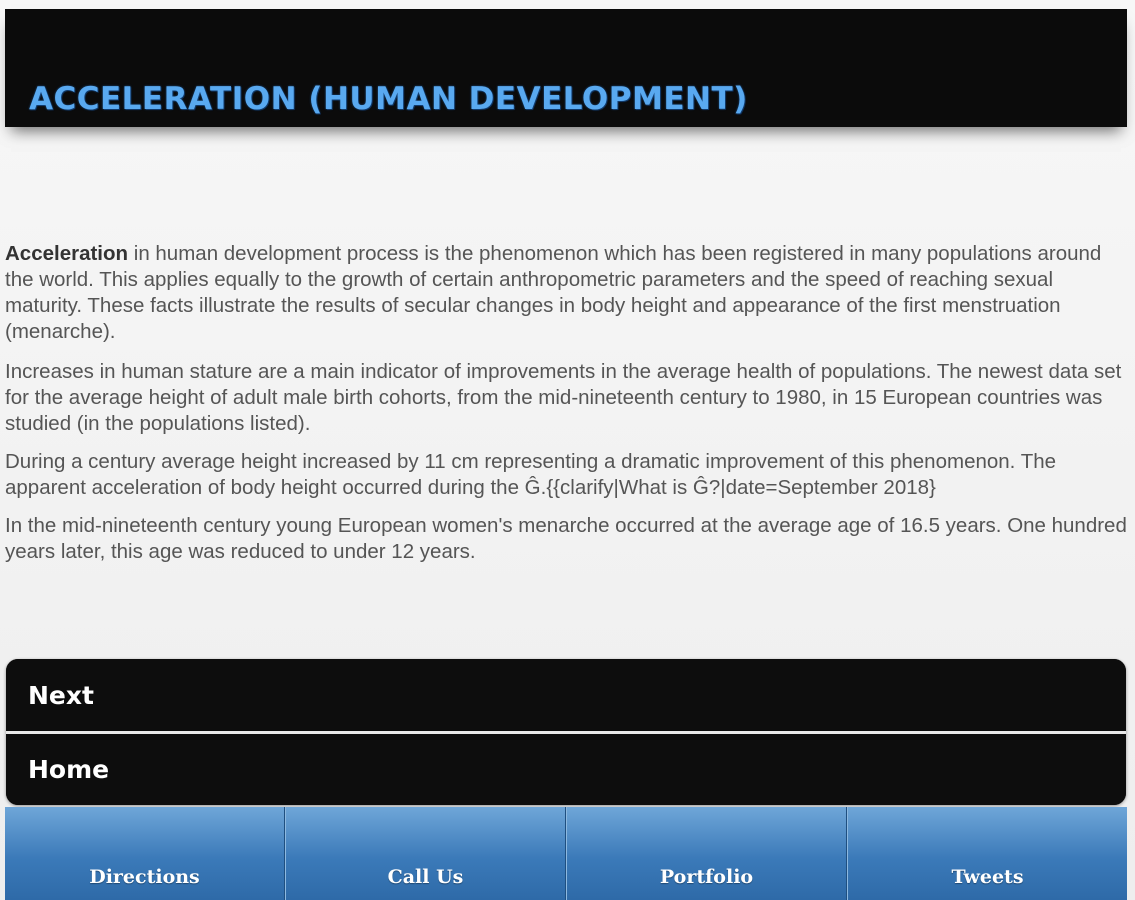 The height and width of the screenshot is (900, 1135). What do you see at coordinates (566, 68) in the screenshot?
I see `page-header: ACCELERATION (HUMAN DEVELOPMENT)` at bounding box center [566, 68].